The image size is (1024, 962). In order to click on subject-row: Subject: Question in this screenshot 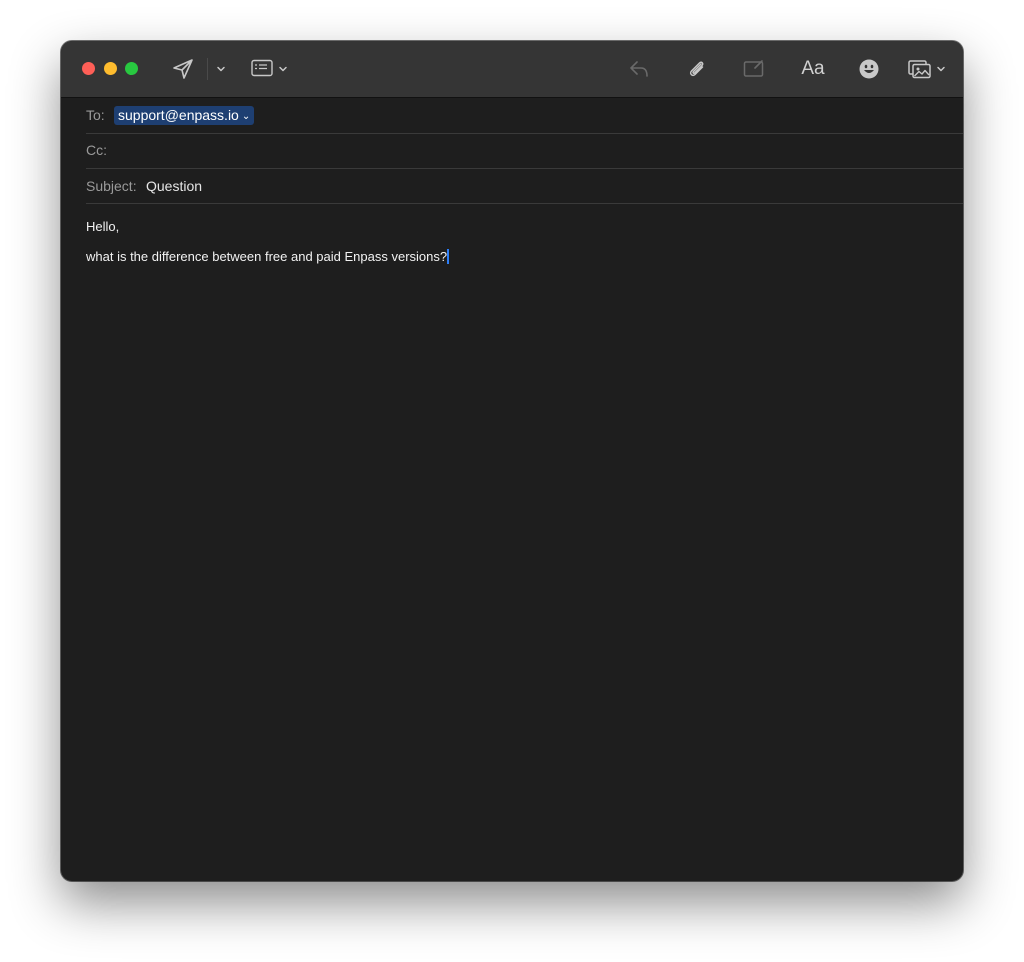, I will do `click(524, 186)`.